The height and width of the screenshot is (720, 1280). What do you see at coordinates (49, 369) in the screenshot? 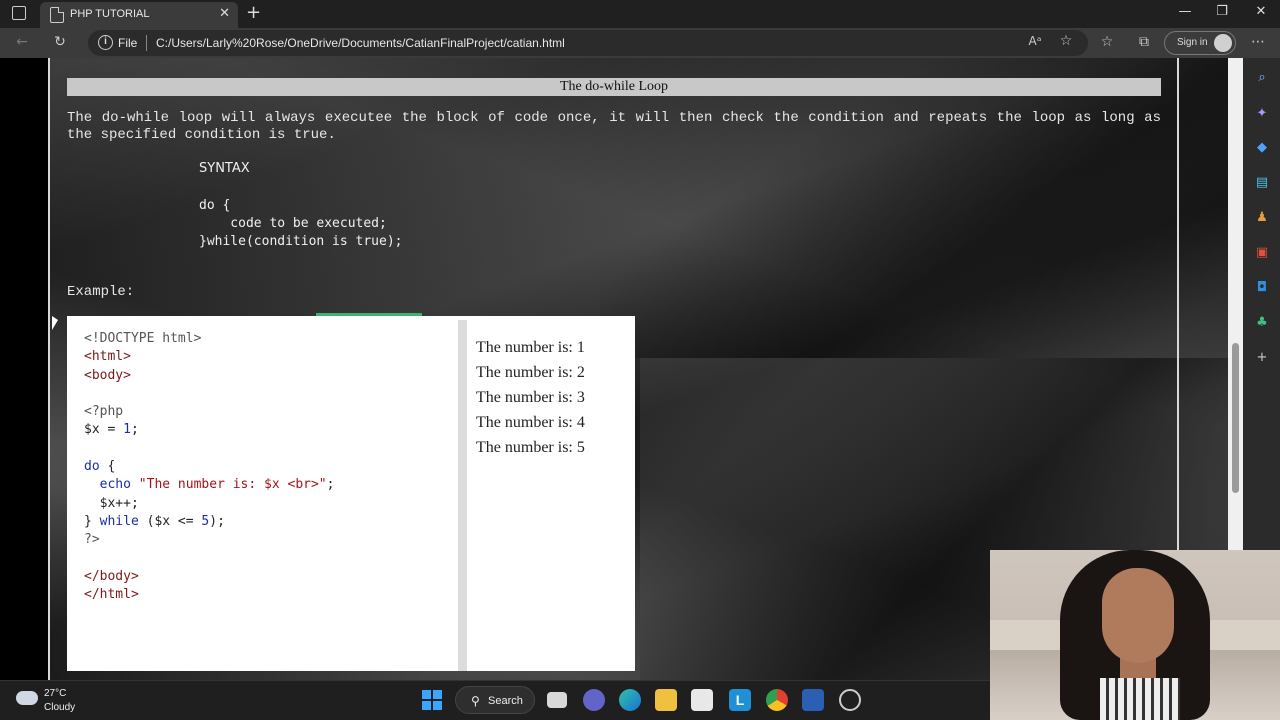
I see `left-border-line` at bounding box center [49, 369].